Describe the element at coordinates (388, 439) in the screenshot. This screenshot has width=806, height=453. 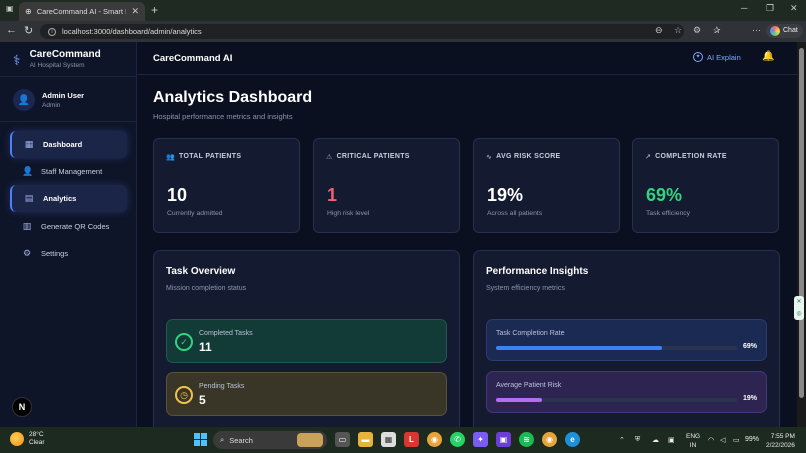
I see `store-icon: ▦` at that location.